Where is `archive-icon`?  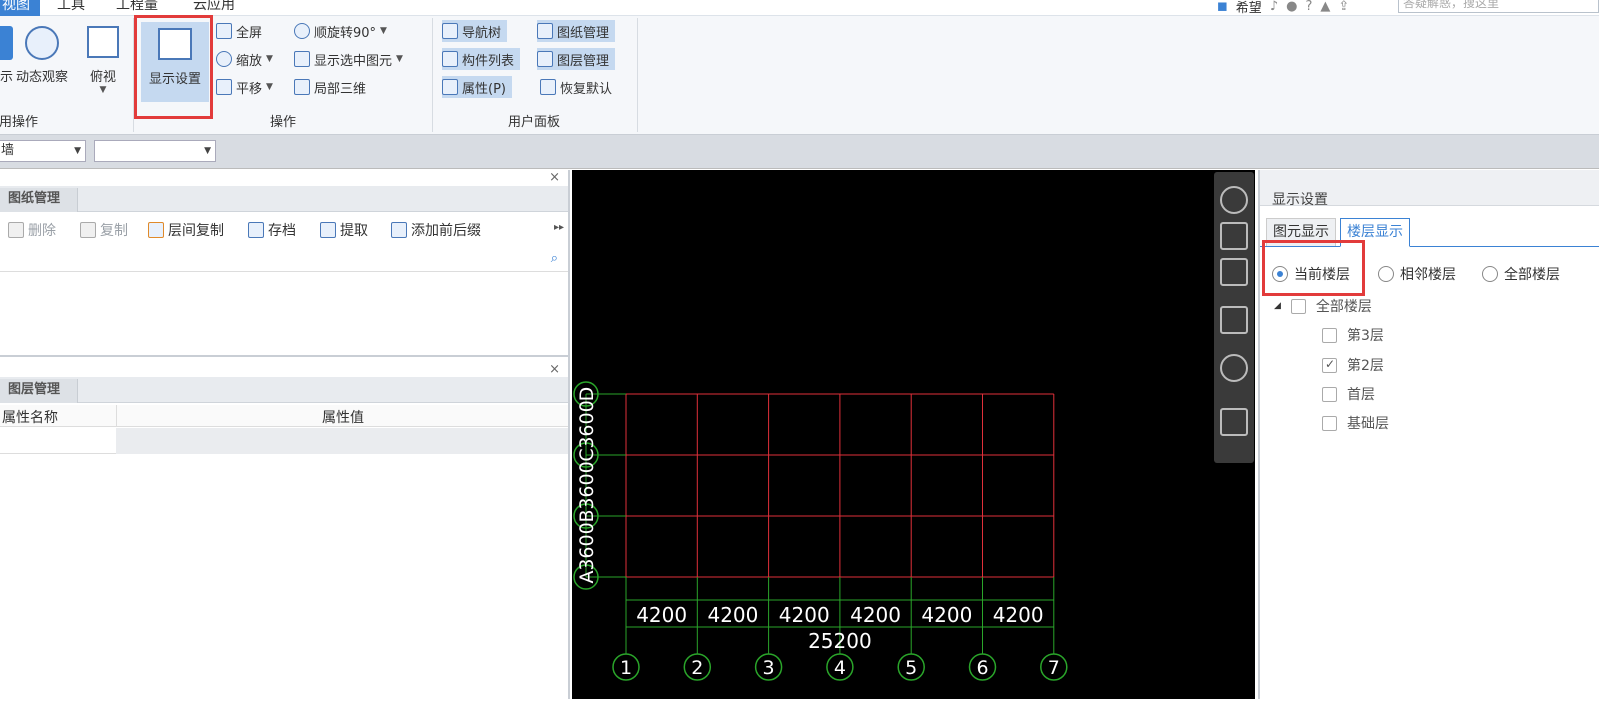 archive-icon is located at coordinates (256, 230).